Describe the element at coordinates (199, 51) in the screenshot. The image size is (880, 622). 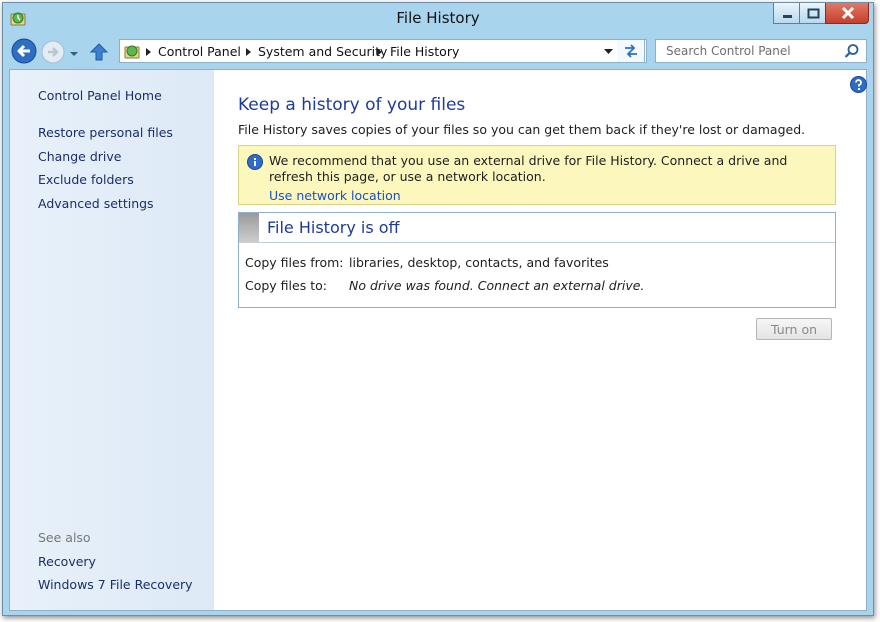
I see `breadcrumb-control-panel: Control Panel` at that location.